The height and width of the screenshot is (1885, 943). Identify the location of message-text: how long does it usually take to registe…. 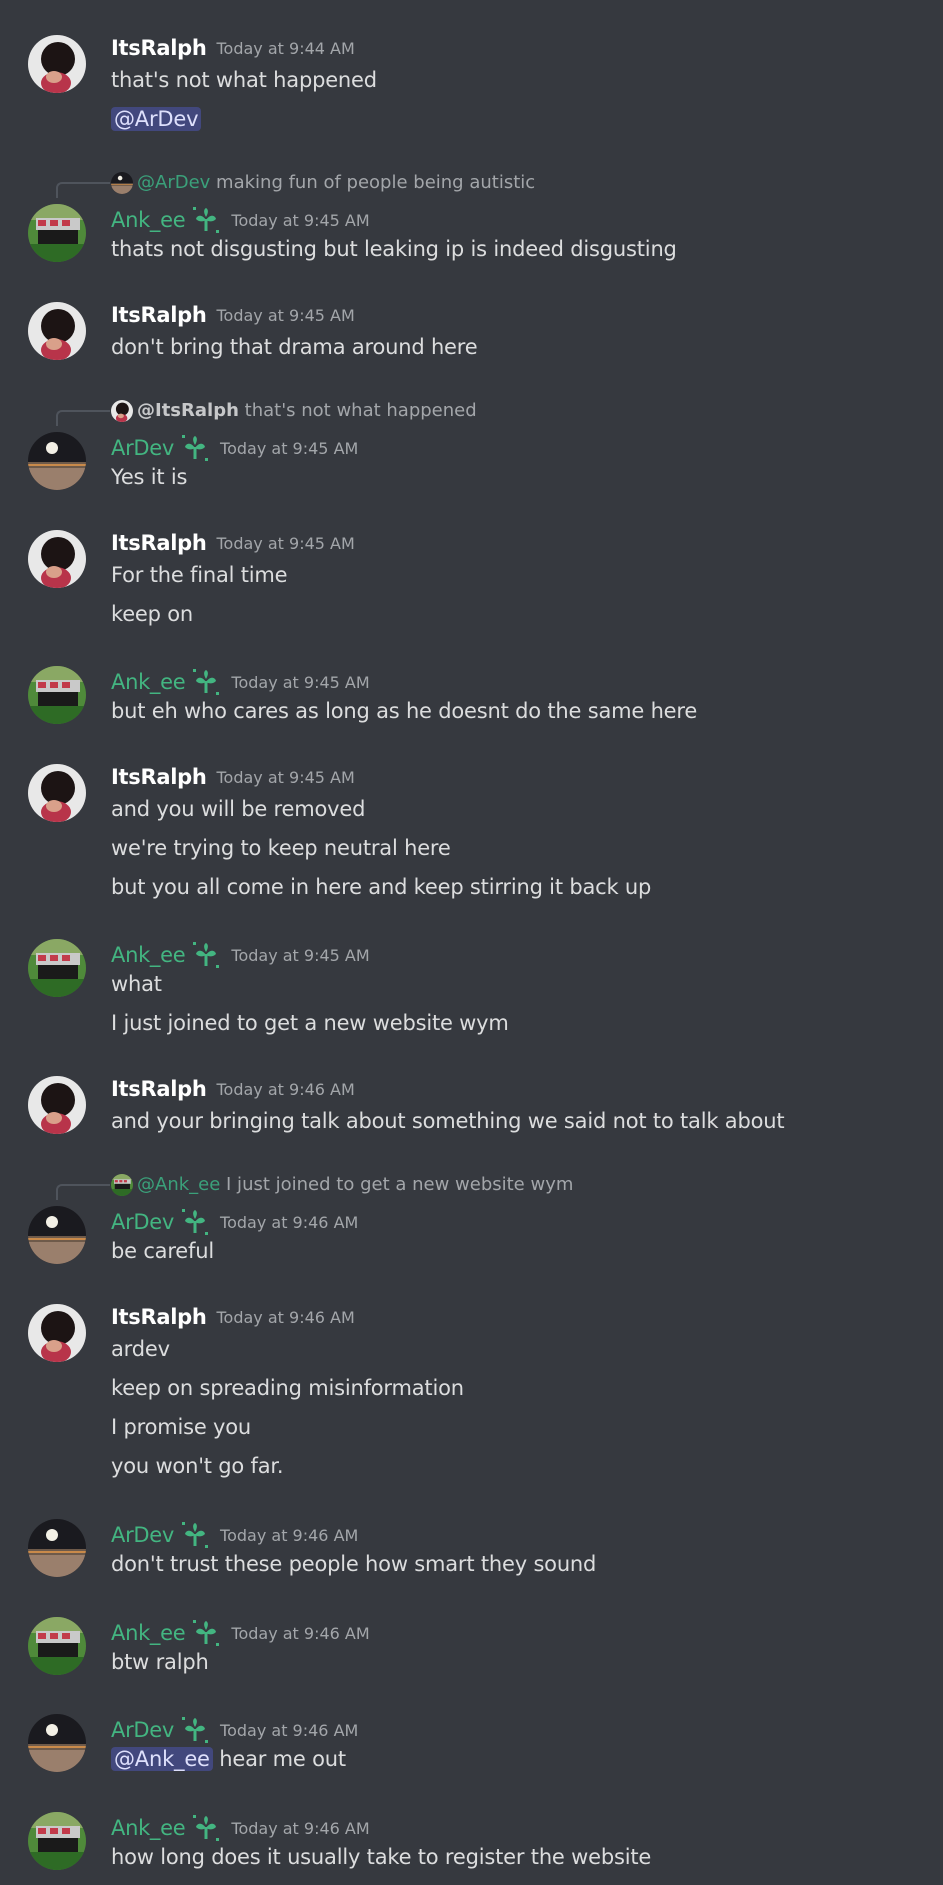
(381, 1857).